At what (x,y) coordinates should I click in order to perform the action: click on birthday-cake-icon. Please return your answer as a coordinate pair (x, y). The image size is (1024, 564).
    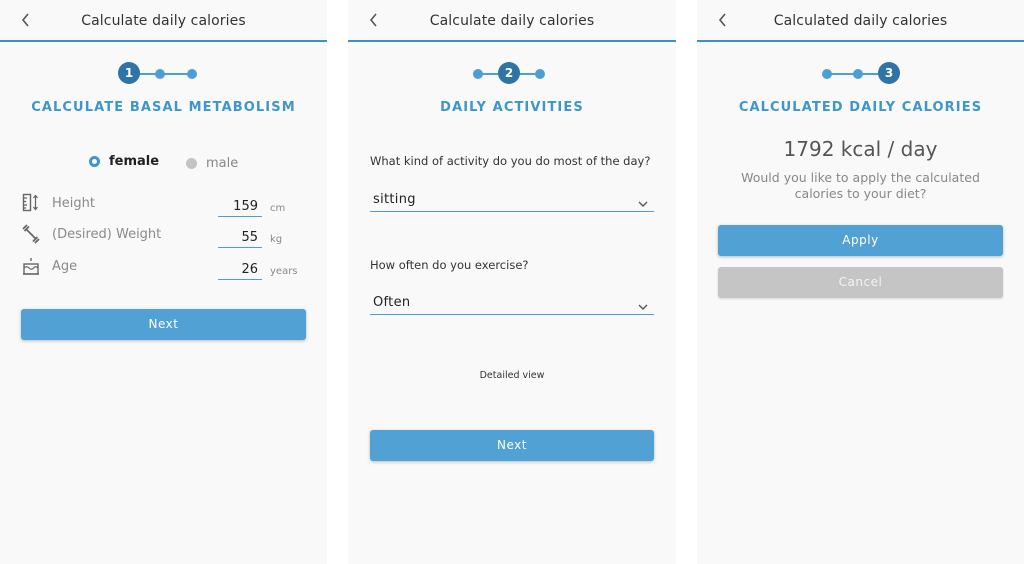
    Looking at the image, I should click on (31, 266).